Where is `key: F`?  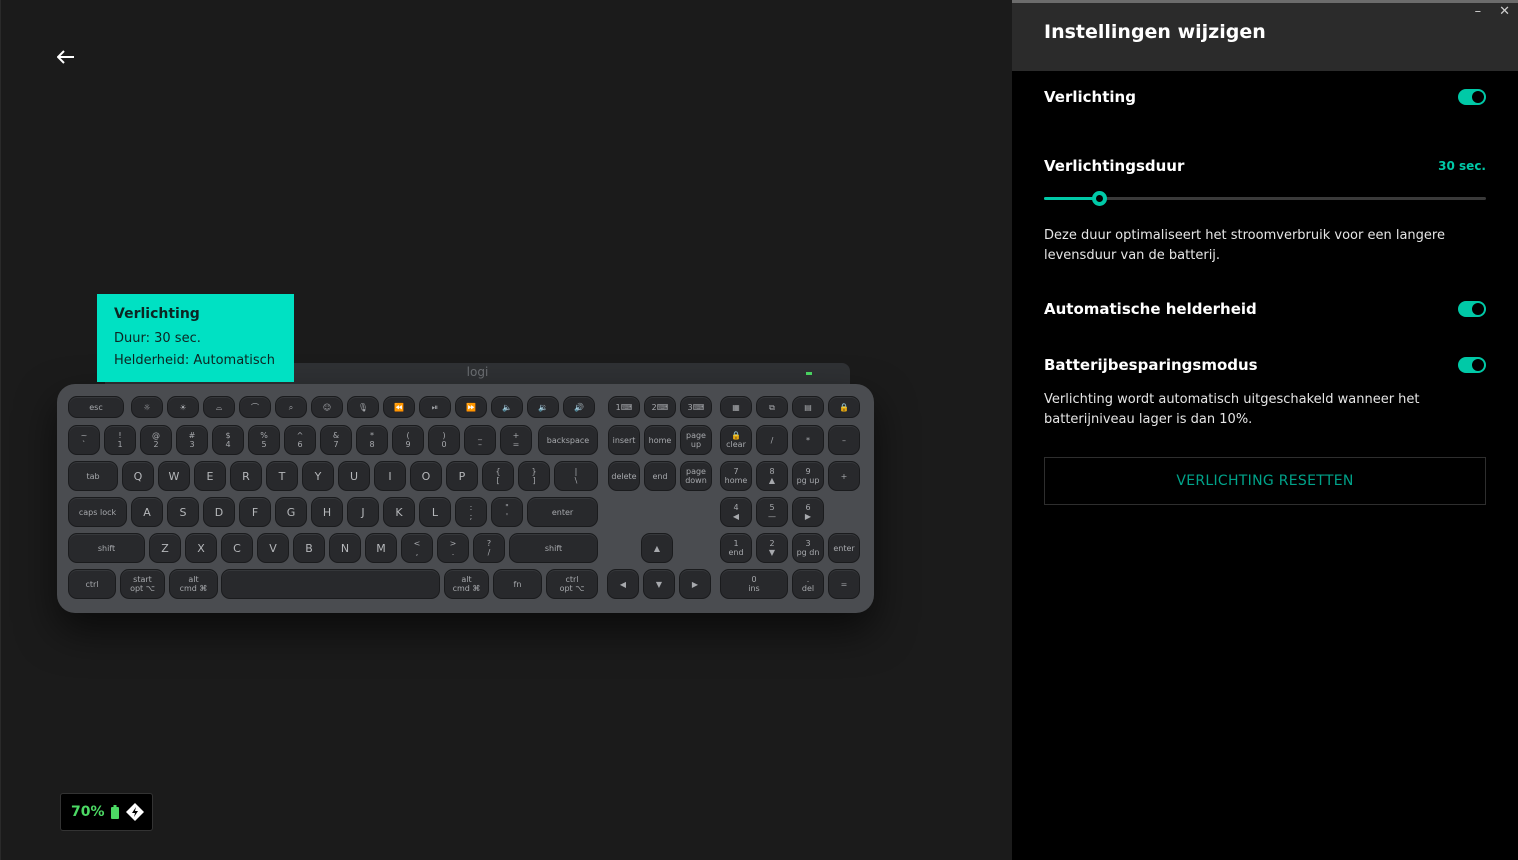 key: F is located at coordinates (255, 512).